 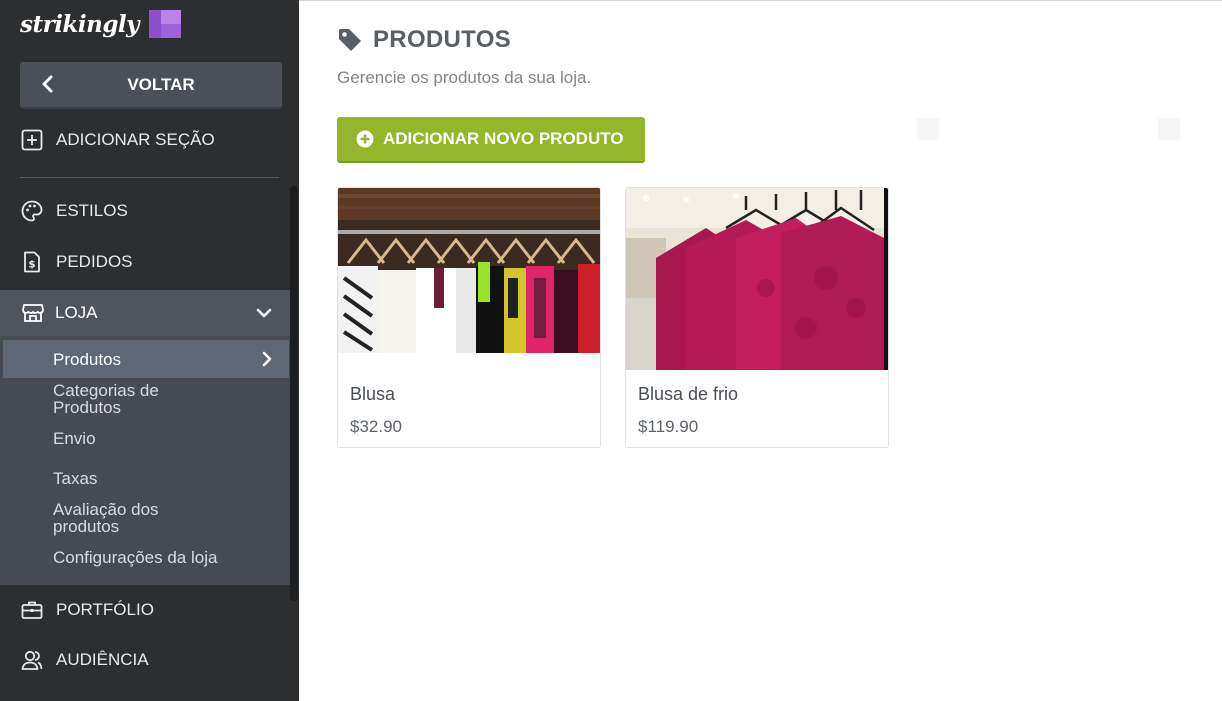 What do you see at coordinates (32, 140) in the screenshot?
I see `plus-square-icon` at bounding box center [32, 140].